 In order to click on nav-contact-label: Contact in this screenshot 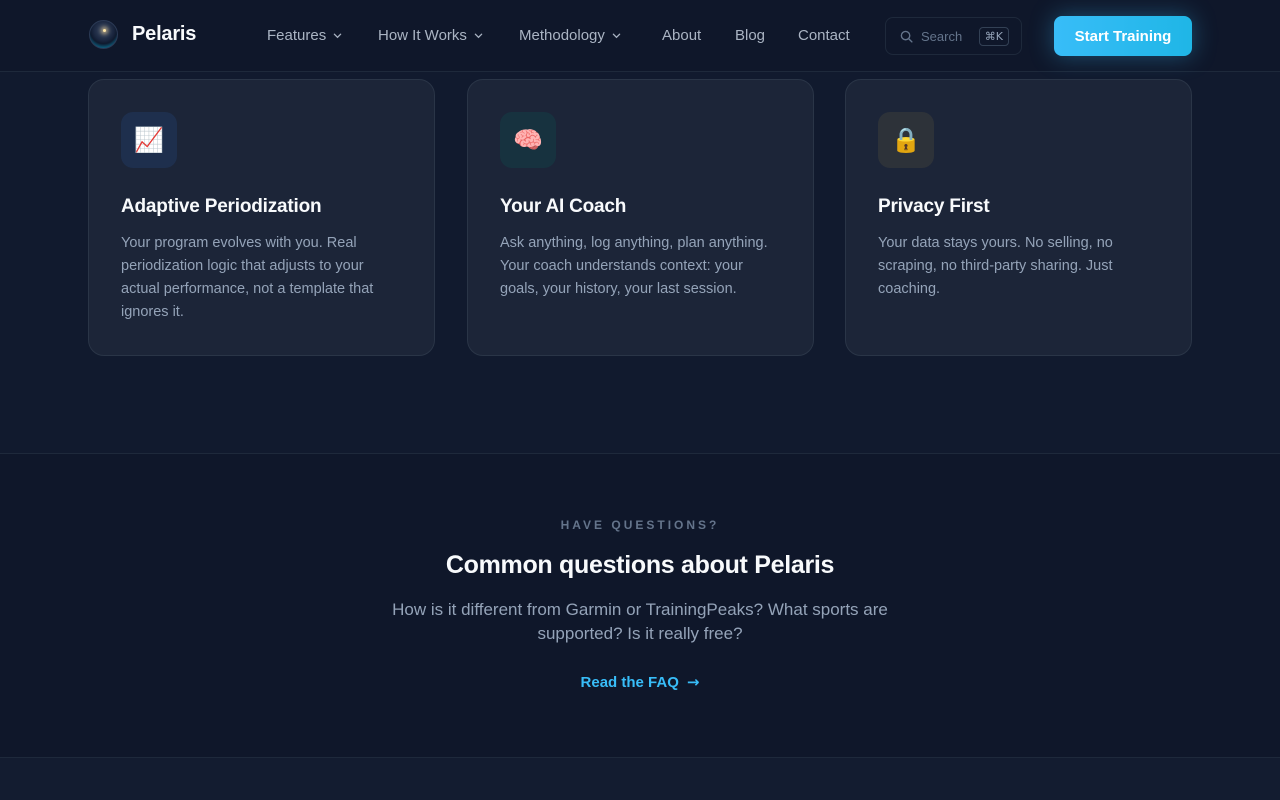, I will do `click(824, 35)`.